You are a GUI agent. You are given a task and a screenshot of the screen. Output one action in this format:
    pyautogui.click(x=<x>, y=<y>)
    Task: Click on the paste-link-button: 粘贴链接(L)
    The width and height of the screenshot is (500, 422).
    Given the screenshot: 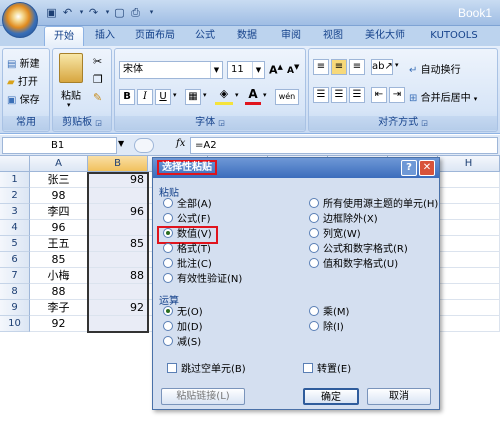 What is the action you would take?
    pyautogui.click(x=203, y=396)
    